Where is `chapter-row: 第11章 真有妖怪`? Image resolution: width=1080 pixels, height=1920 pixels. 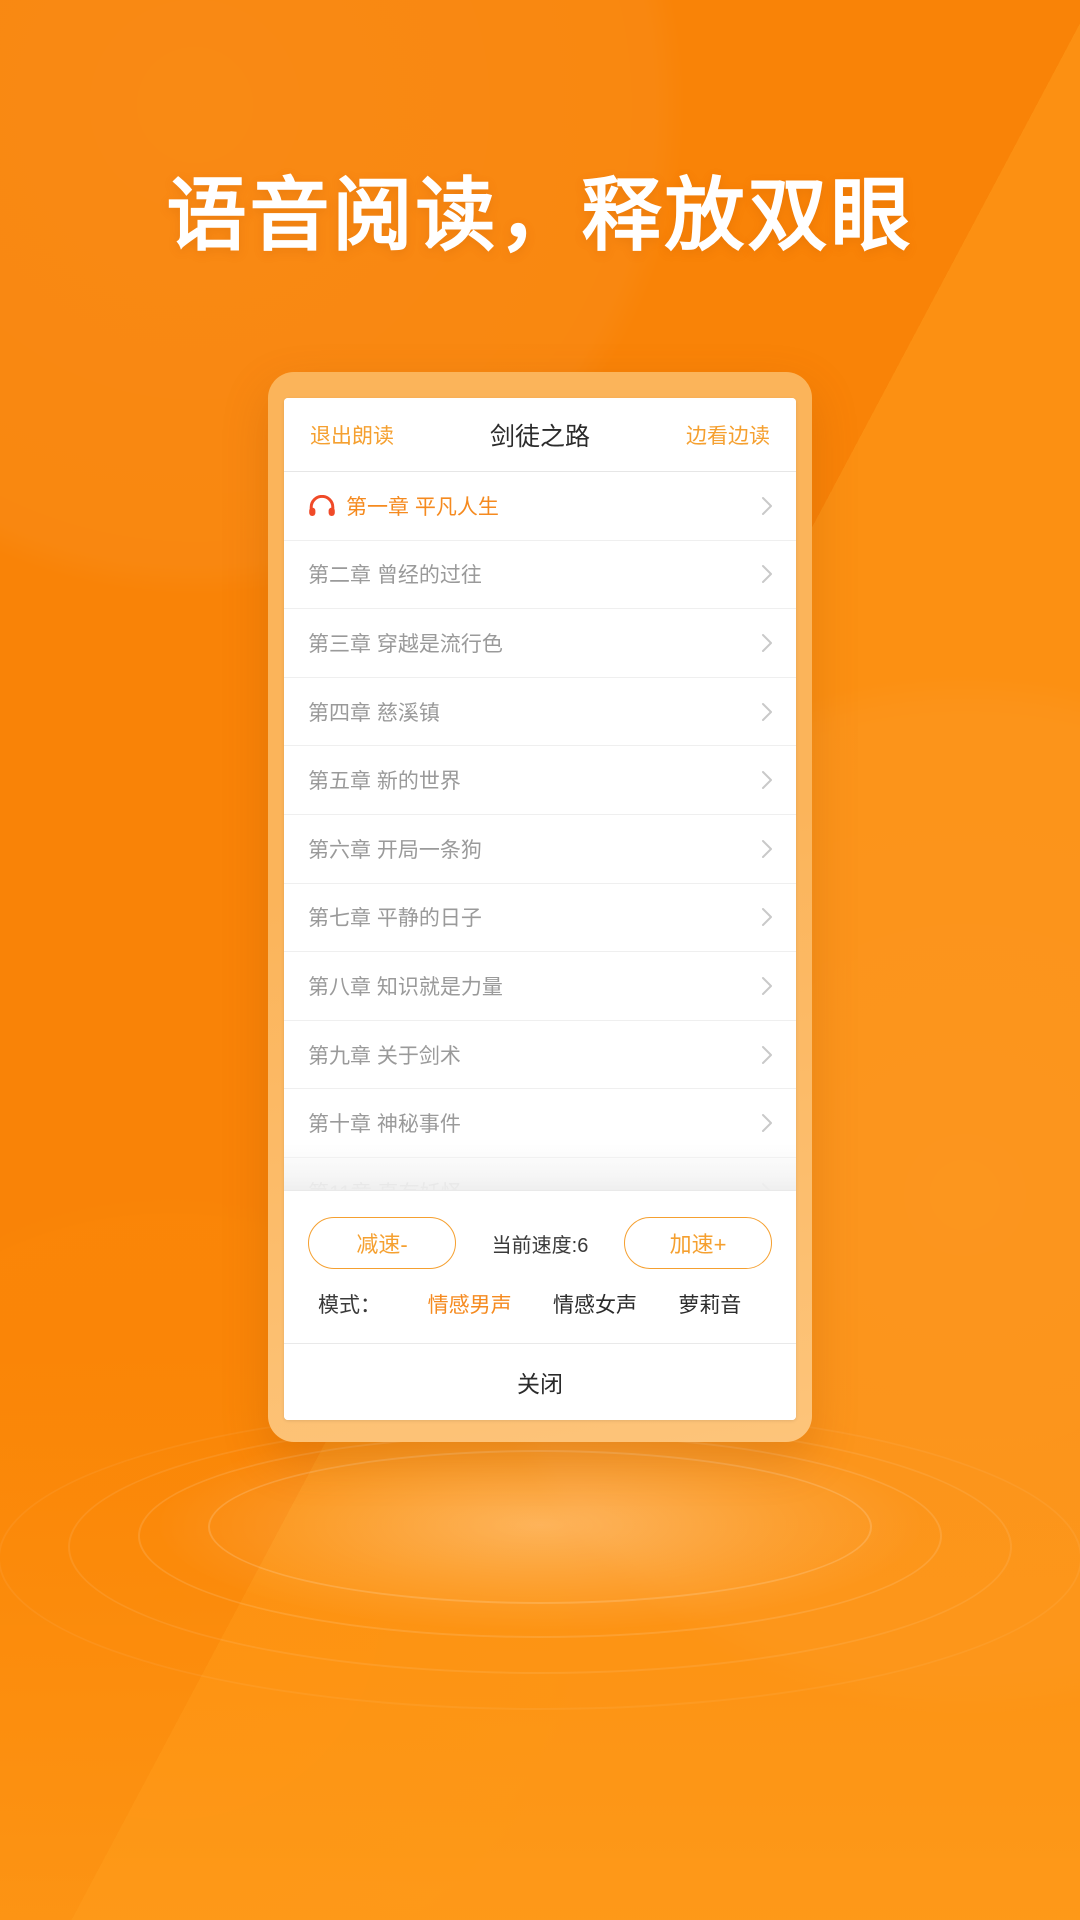 chapter-row: 第11章 真有妖怪 is located at coordinates (540, 1174).